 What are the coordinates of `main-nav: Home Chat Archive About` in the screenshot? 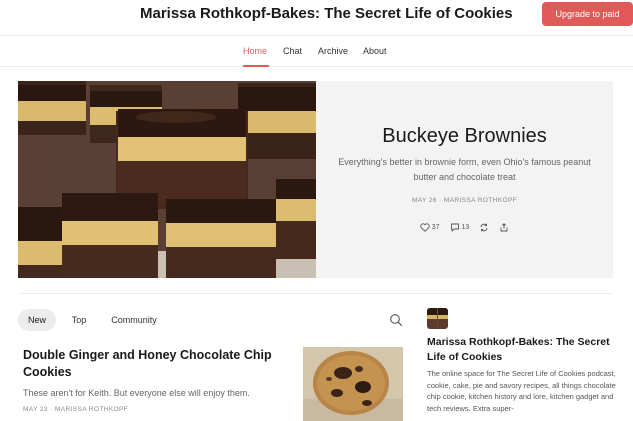 It's located at (316, 52).